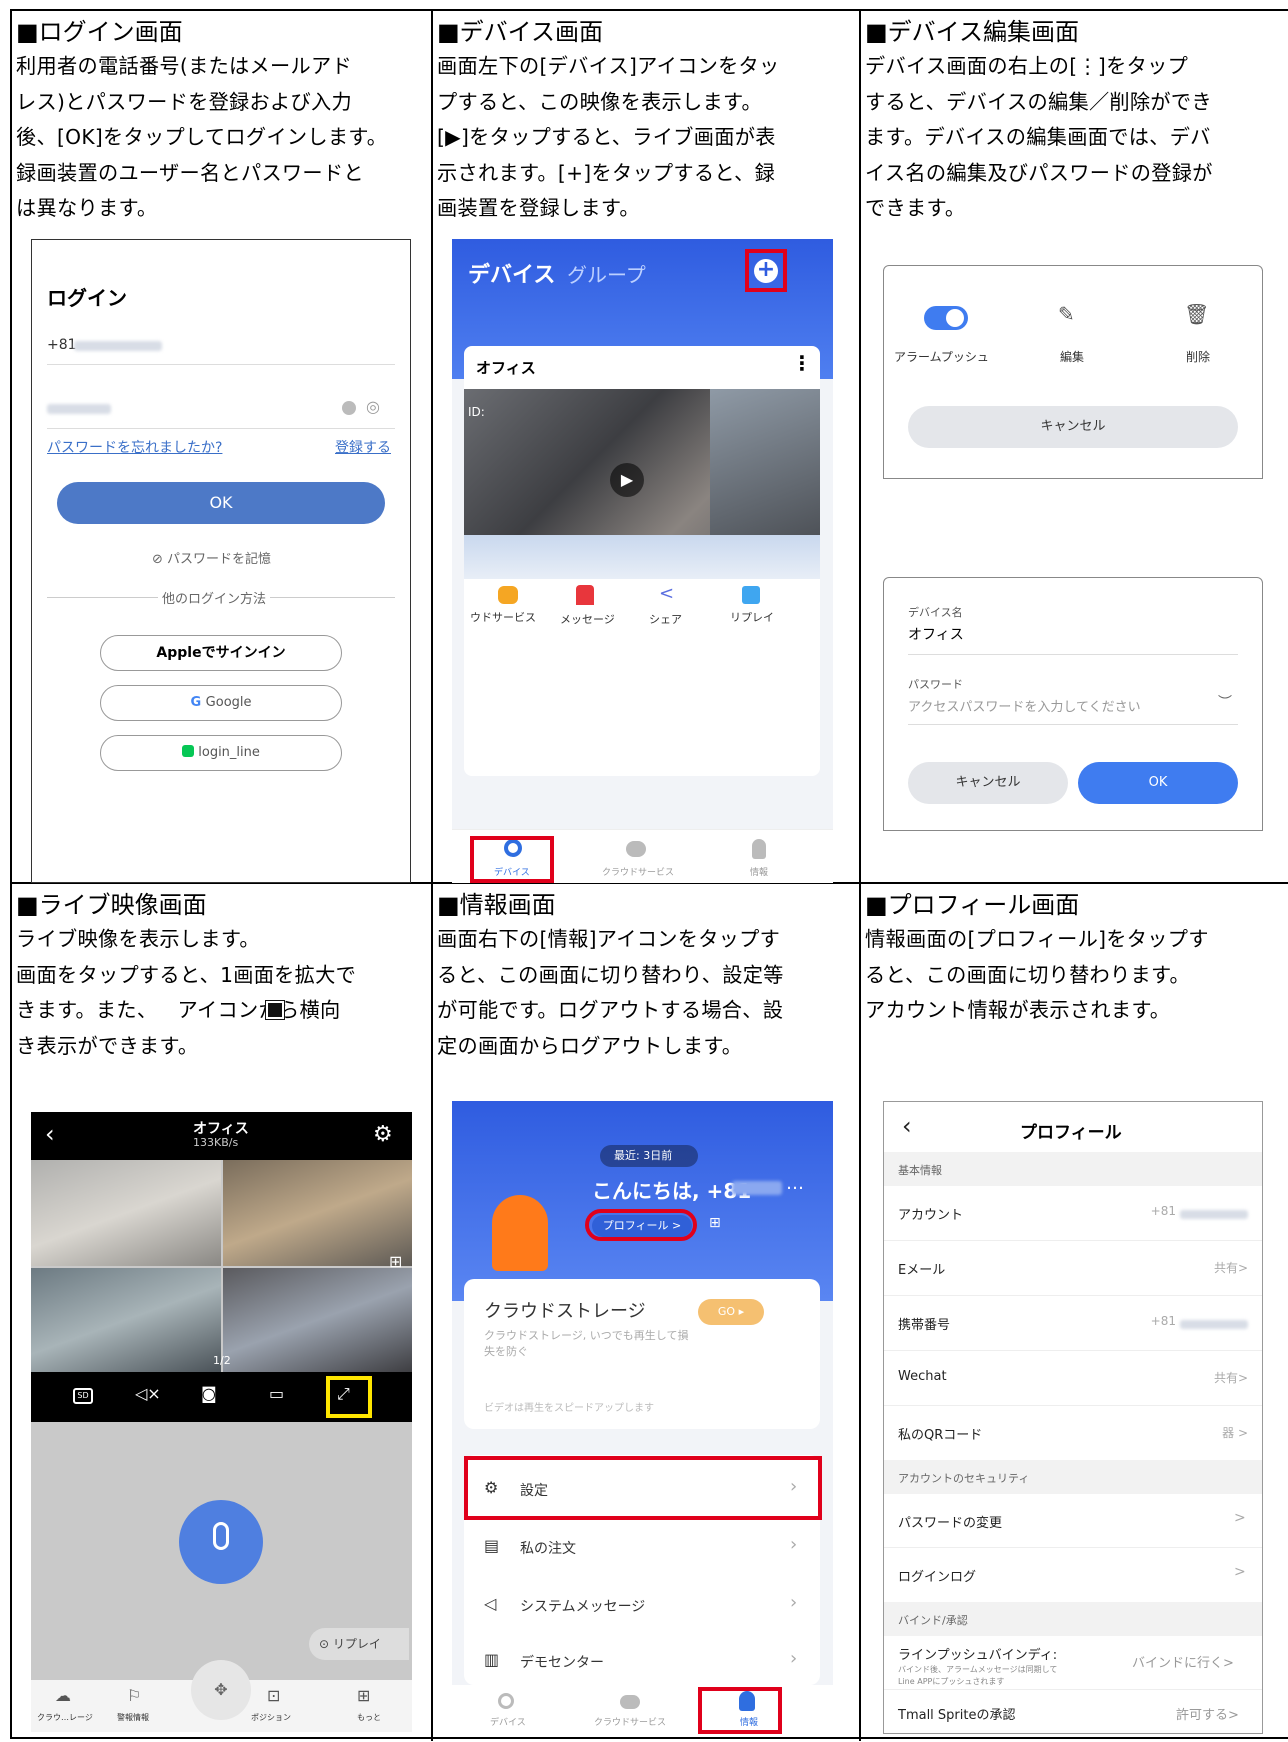 This screenshot has height=1742, width=1288. What do you see at coordinates (148, 1393) in the screenshot?
I see `mute-icon: ◁×` at bounding box center [148, 1393].